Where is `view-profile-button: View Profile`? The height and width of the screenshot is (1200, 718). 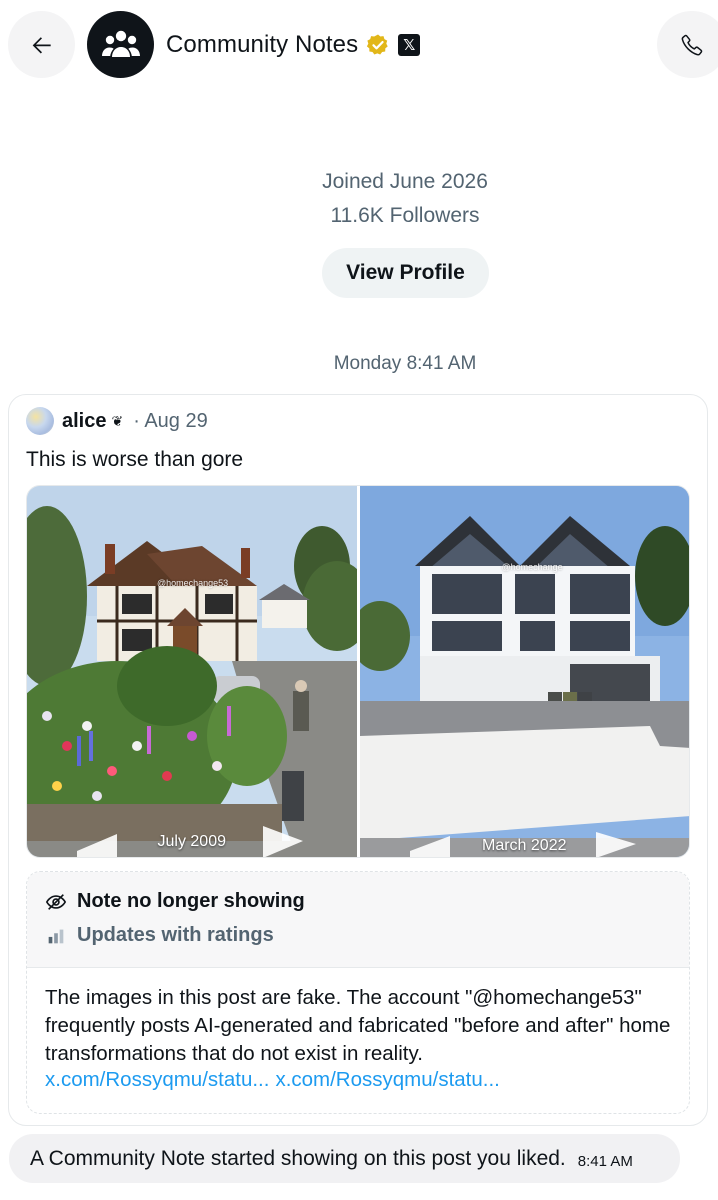 view-profile-button: View Profile is located at coordinates (405, 273).